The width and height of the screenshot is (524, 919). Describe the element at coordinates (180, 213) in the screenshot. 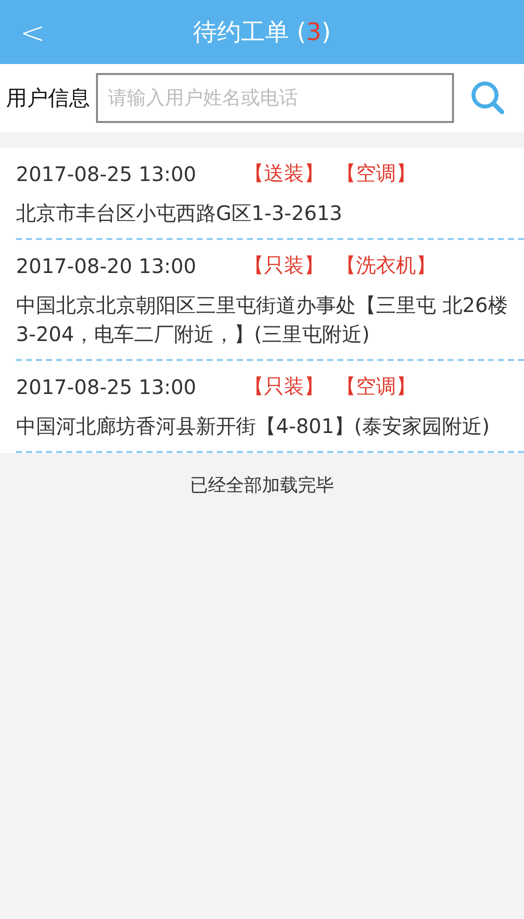

I see `order-address: 北京市丰台区小屯西路G区1-3-2613` at that location.